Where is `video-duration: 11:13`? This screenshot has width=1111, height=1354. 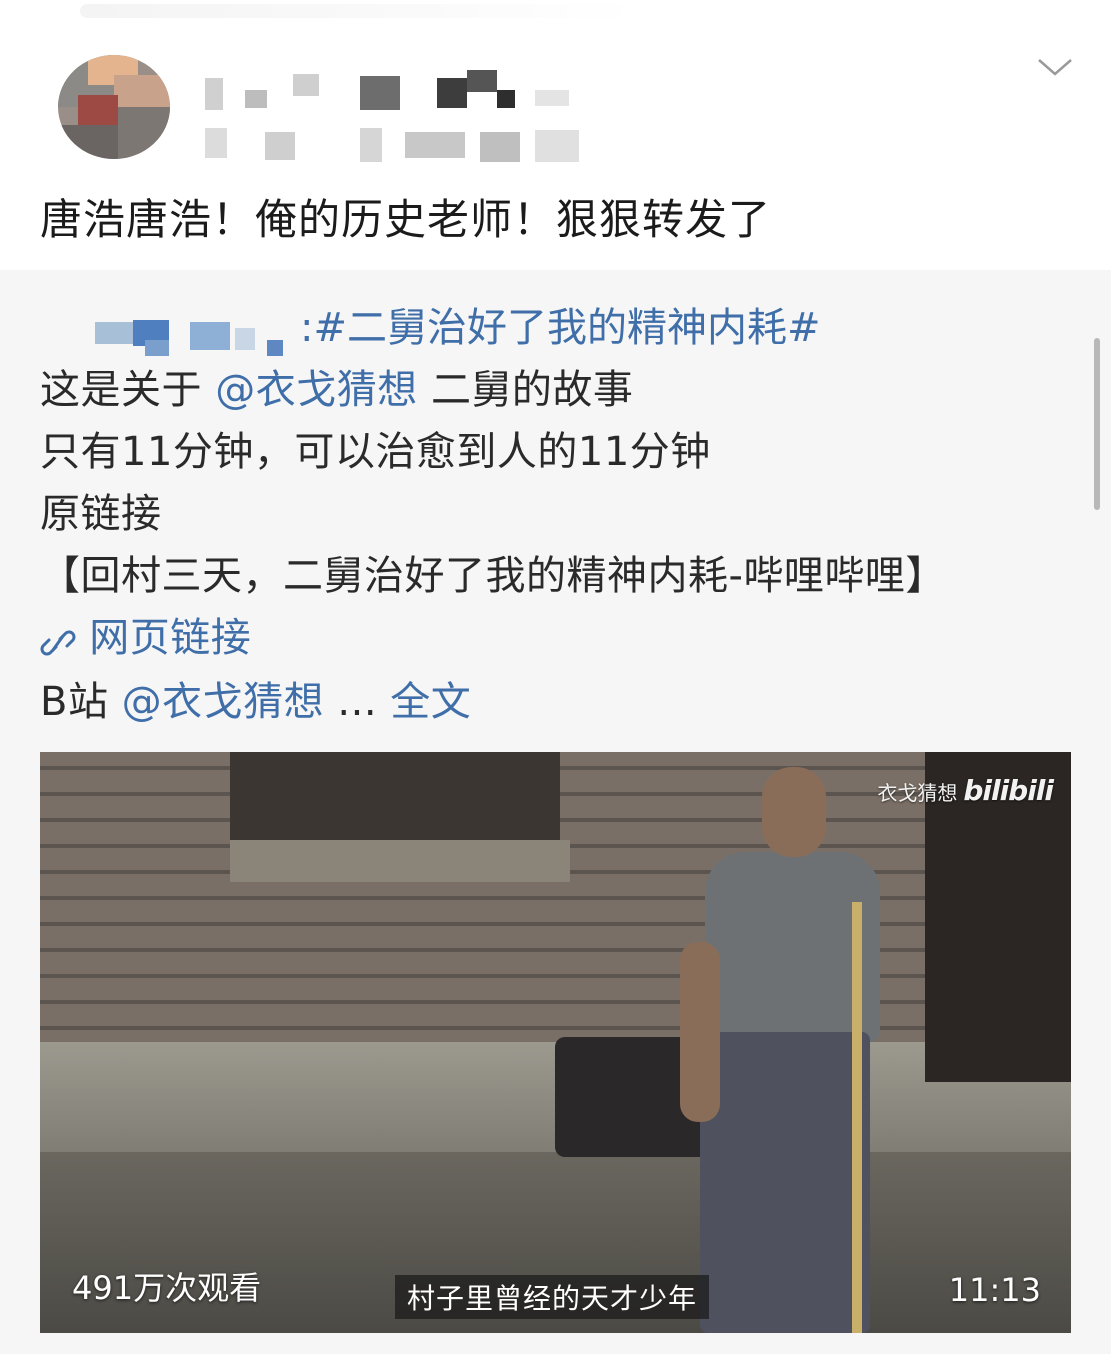 video-duration: 11:13 is located at coordinates (994, 1290).